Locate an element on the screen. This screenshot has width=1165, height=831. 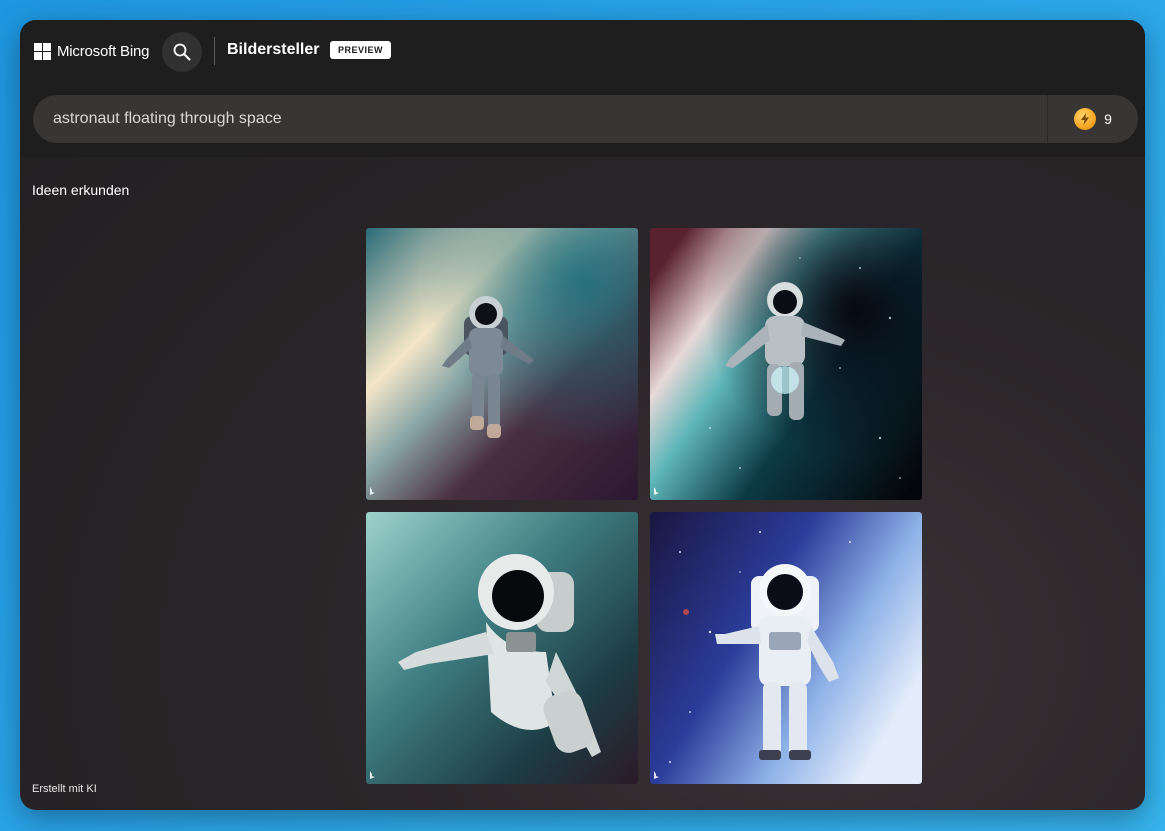
search-button is located at coordinates (182, 52).